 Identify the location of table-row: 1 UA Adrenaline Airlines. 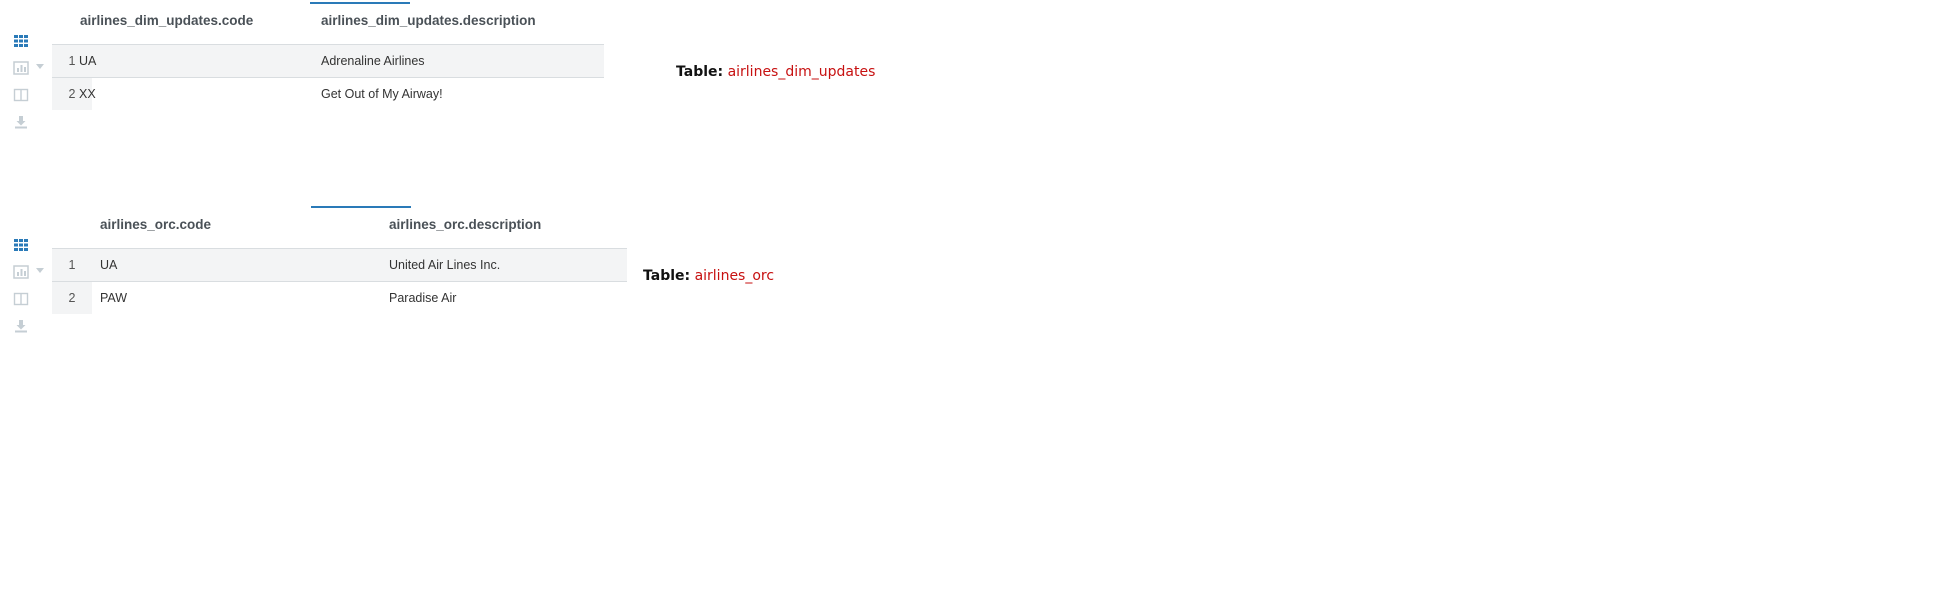
(328, 60).